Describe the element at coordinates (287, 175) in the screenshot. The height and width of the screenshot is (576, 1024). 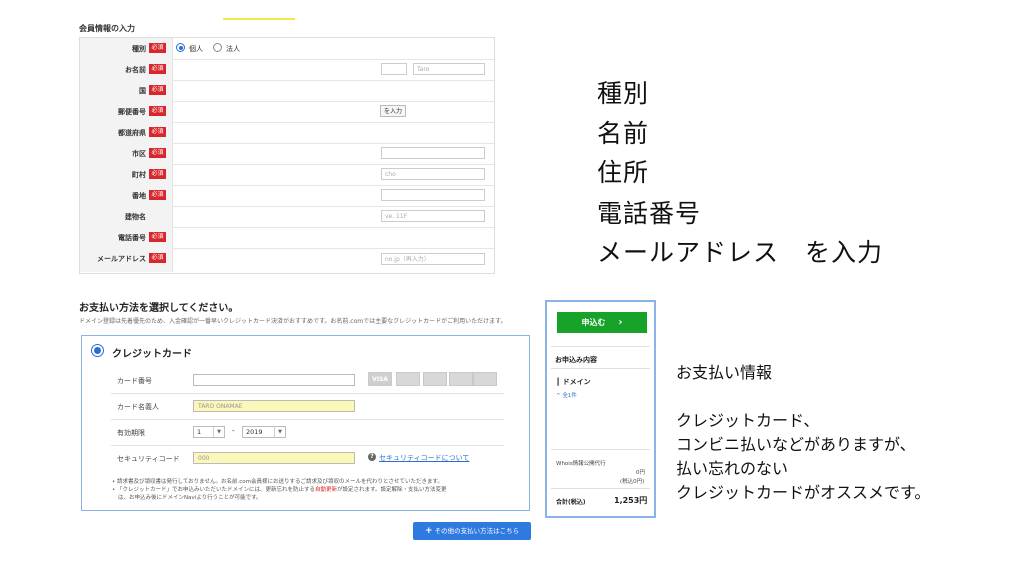
I see `row-town: 町村 必須 cho` at that location.